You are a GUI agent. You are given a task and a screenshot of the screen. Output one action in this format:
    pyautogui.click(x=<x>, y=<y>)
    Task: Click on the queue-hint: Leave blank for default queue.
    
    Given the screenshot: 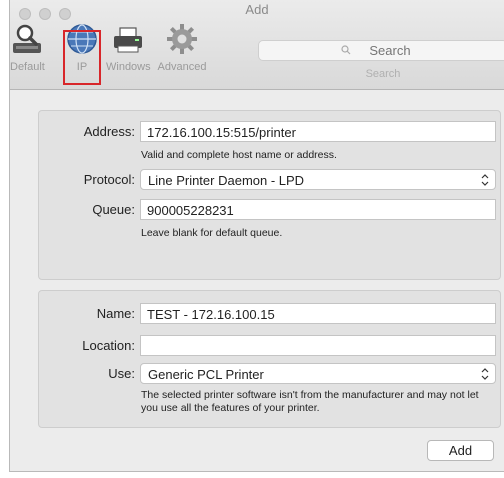 What is the action you would take?
    pyautogui.click(x=212, y=233)
    